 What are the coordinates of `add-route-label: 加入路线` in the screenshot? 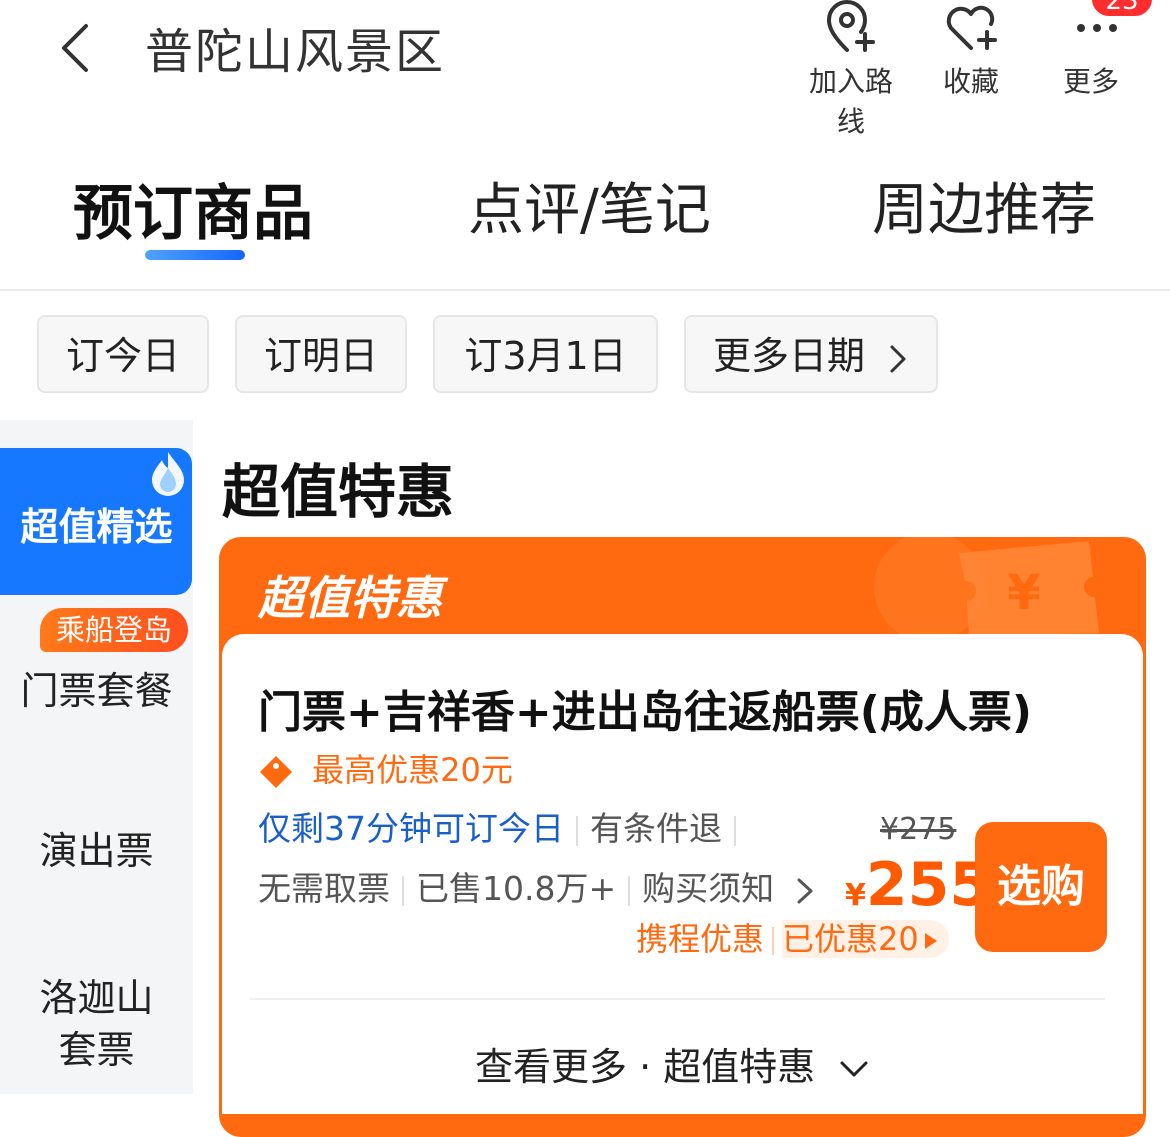 It's located at (850, 101).